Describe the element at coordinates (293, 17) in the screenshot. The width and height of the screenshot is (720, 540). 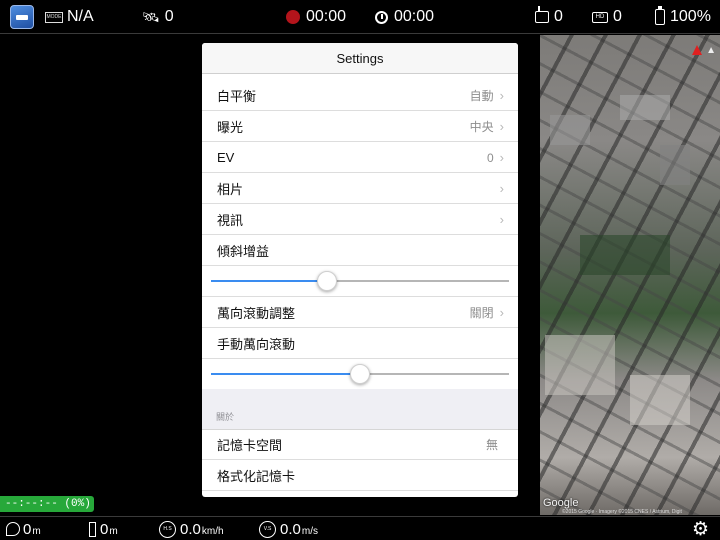
I see `record-icon` at that location.